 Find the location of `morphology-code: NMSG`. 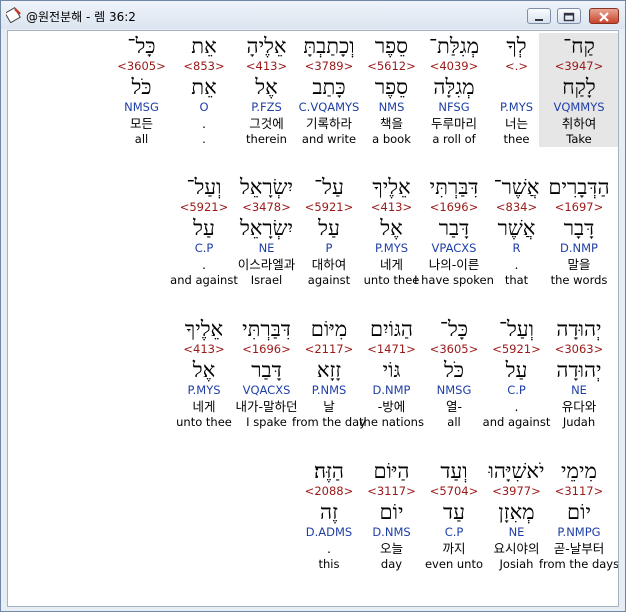

morphology-code: NMSG is located at coordinates (141, 107).